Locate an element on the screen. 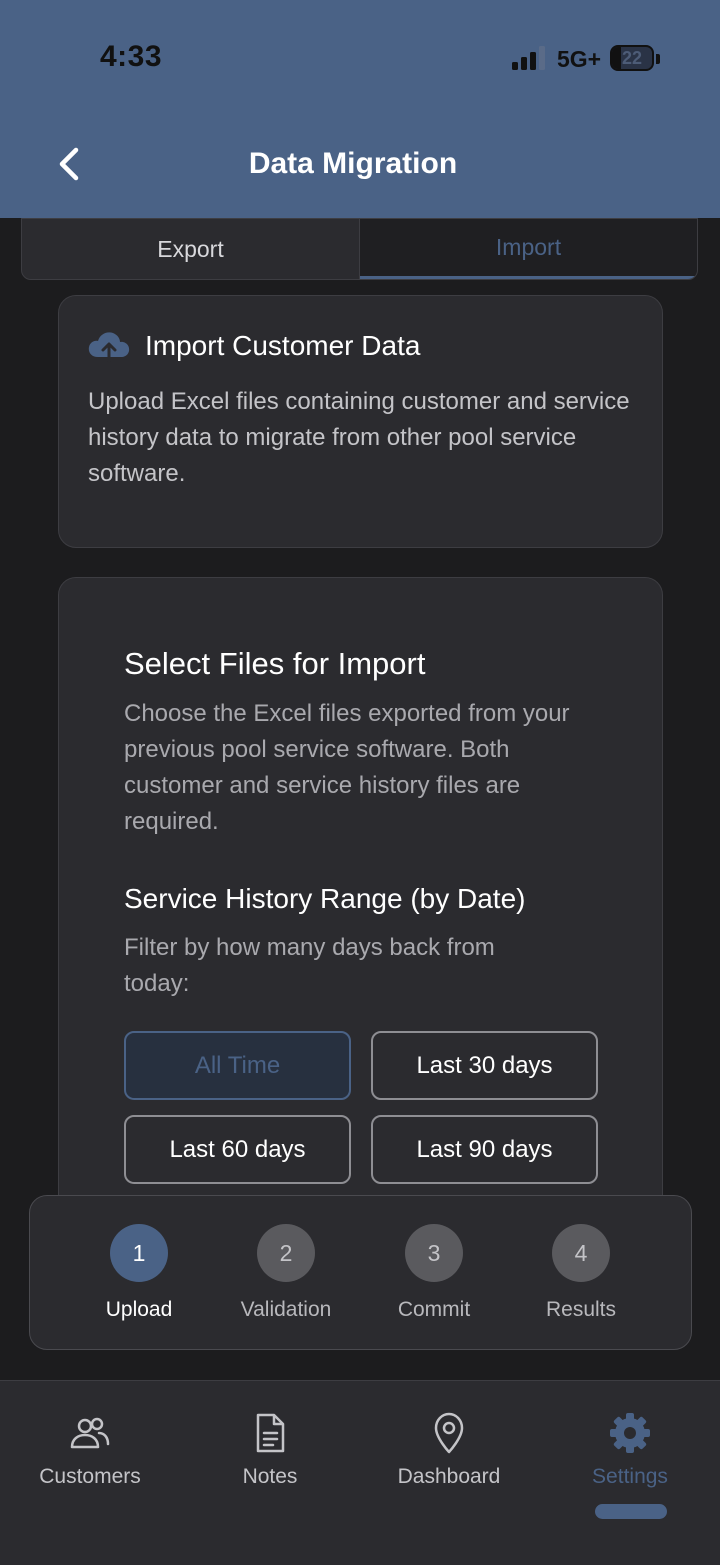 The height and width of the screenshot is (1565, 720). tab-notes: Notes is located at coordinates (270, 1450).